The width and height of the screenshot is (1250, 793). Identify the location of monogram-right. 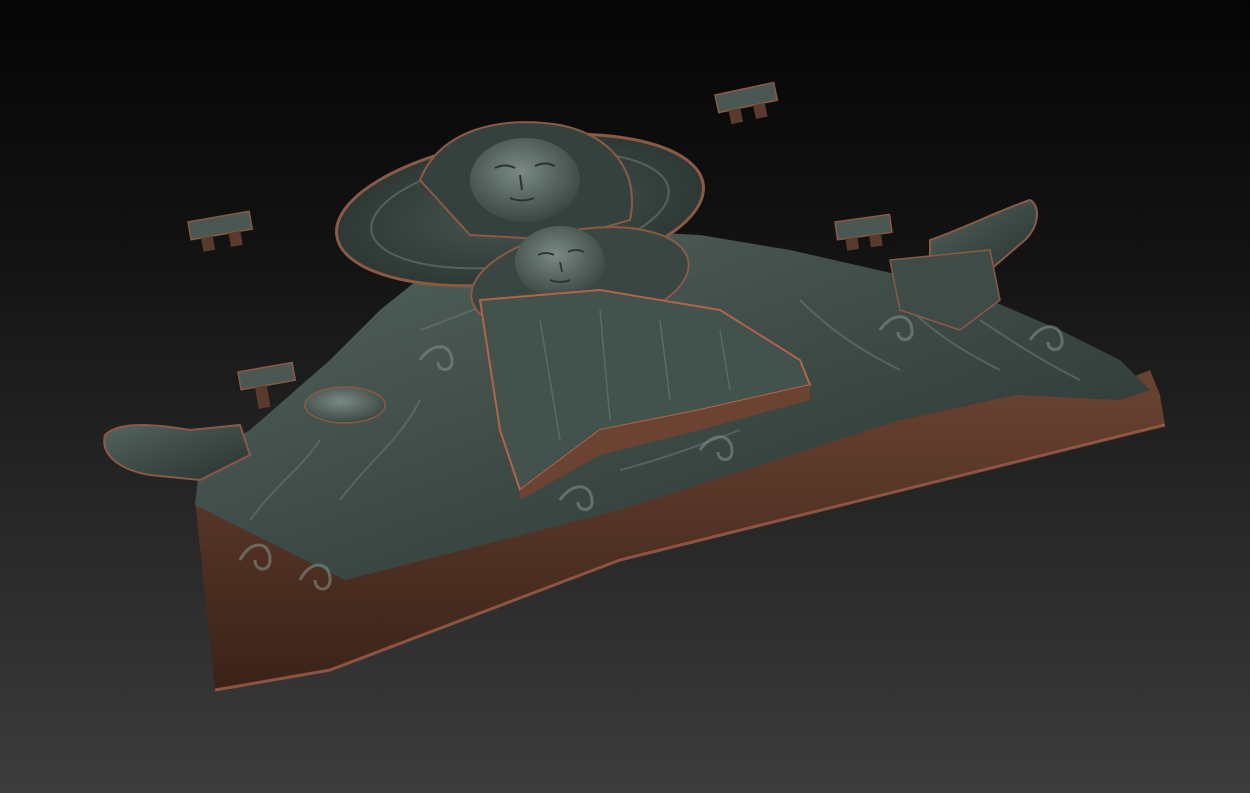
(863, 232).